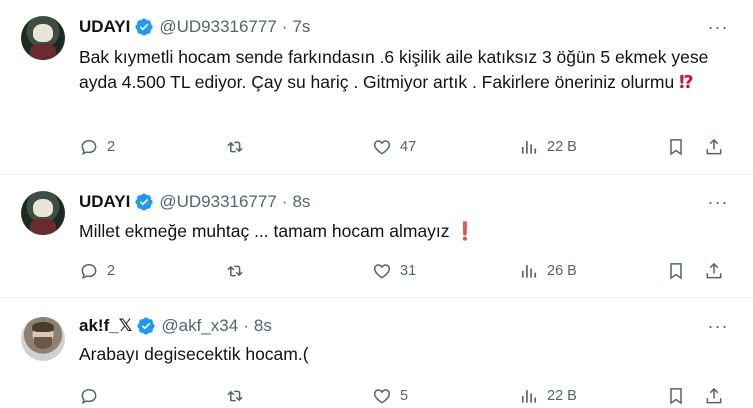 This screenshot has width=753, height=408. What do you see at coordinates (194, 354) in the screenshot?
I see `tweet-text-body: Arabayı degisecektik hocam.(` at bounding box center [194, 354].